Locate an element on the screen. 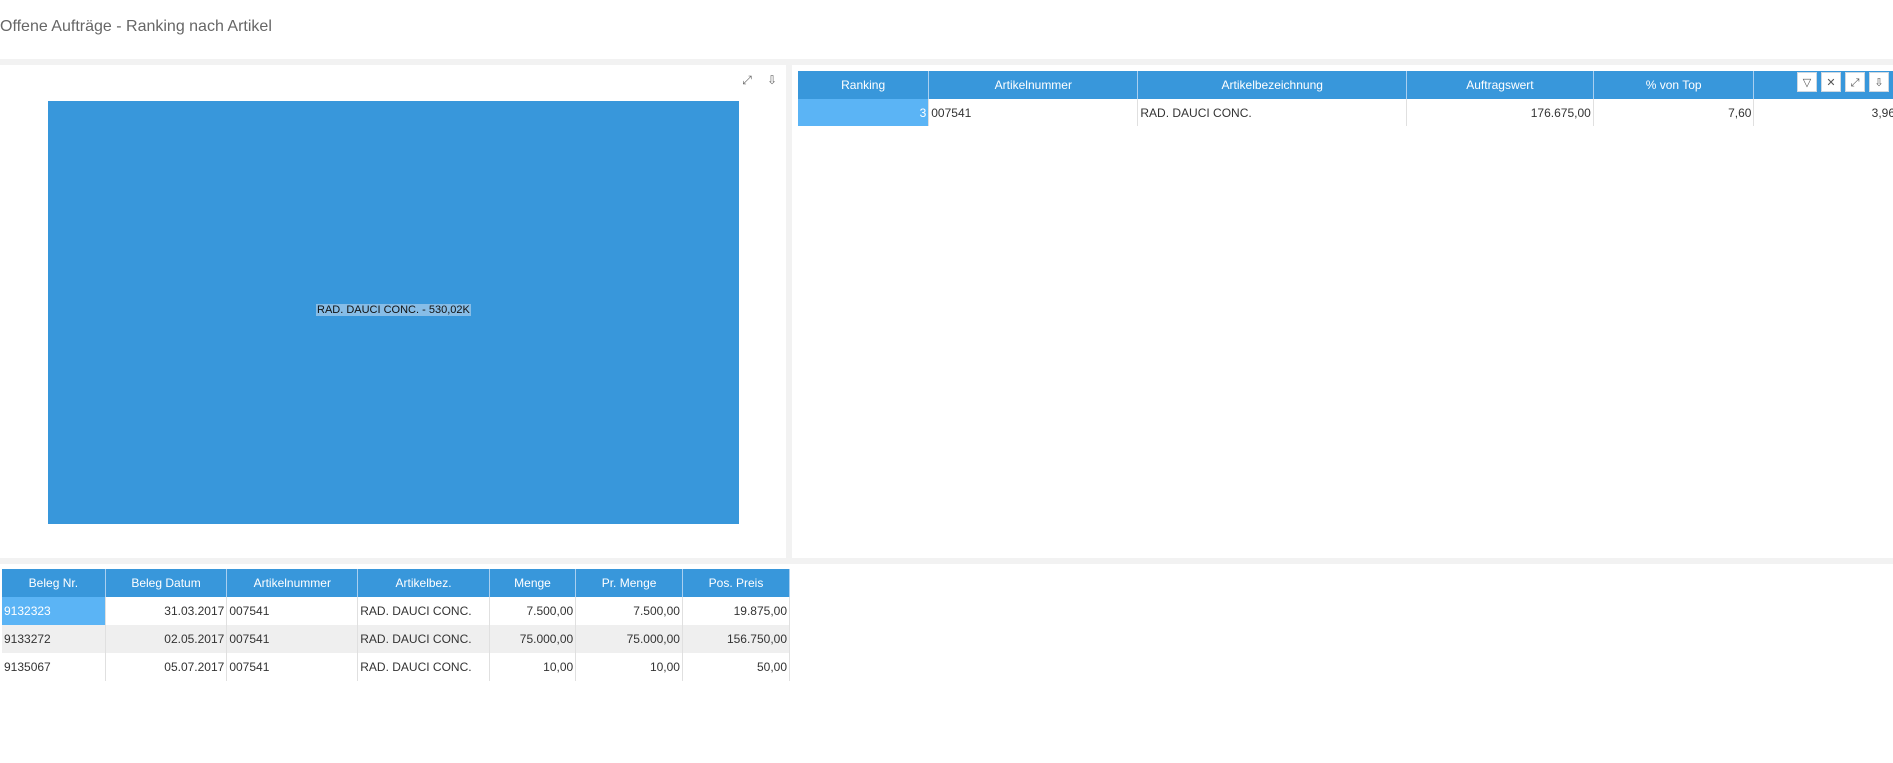 The image size is (1893, 763). col-ranking: Ranking is located at coordinates (864, 85).